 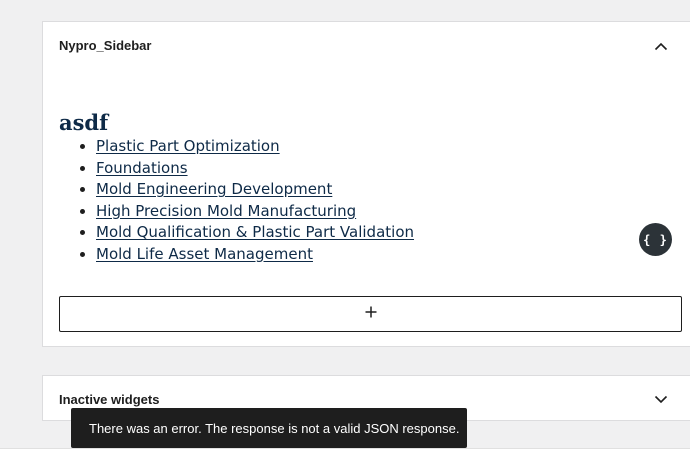 What do you see at coordinates (661, 399) in the screenshot?
I see `chevron-down-icon` at bounding box center [661, 399].